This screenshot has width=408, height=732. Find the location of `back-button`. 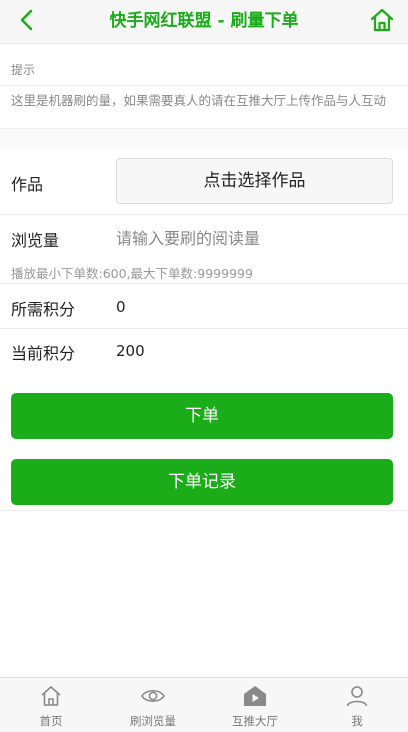

back-button is located at coordinates (27, 22).